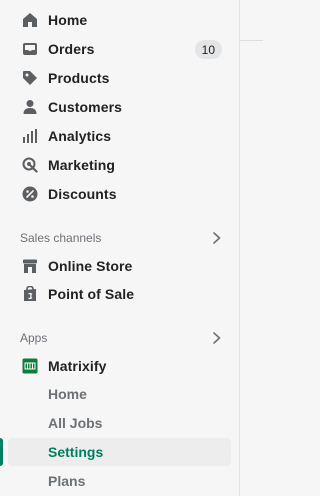 The width and height of the screenshot is (320, 496). Describe the element at coordinates (82, 194) in the screenshot. I see `nav-item-label: Discounts` at that location.